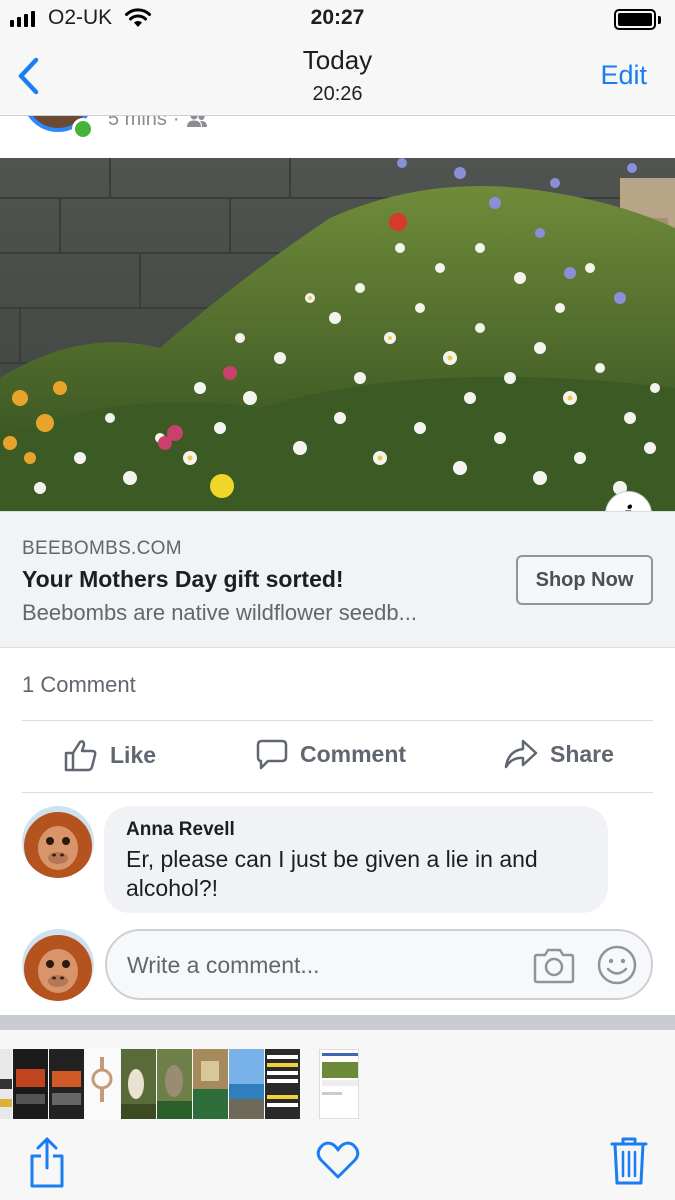 The width and height of the screenshot is (675, 1200). Describe the element at coordinates (6, 1084) in the screenshot. I see `thumbnail-keyboard` at that location.